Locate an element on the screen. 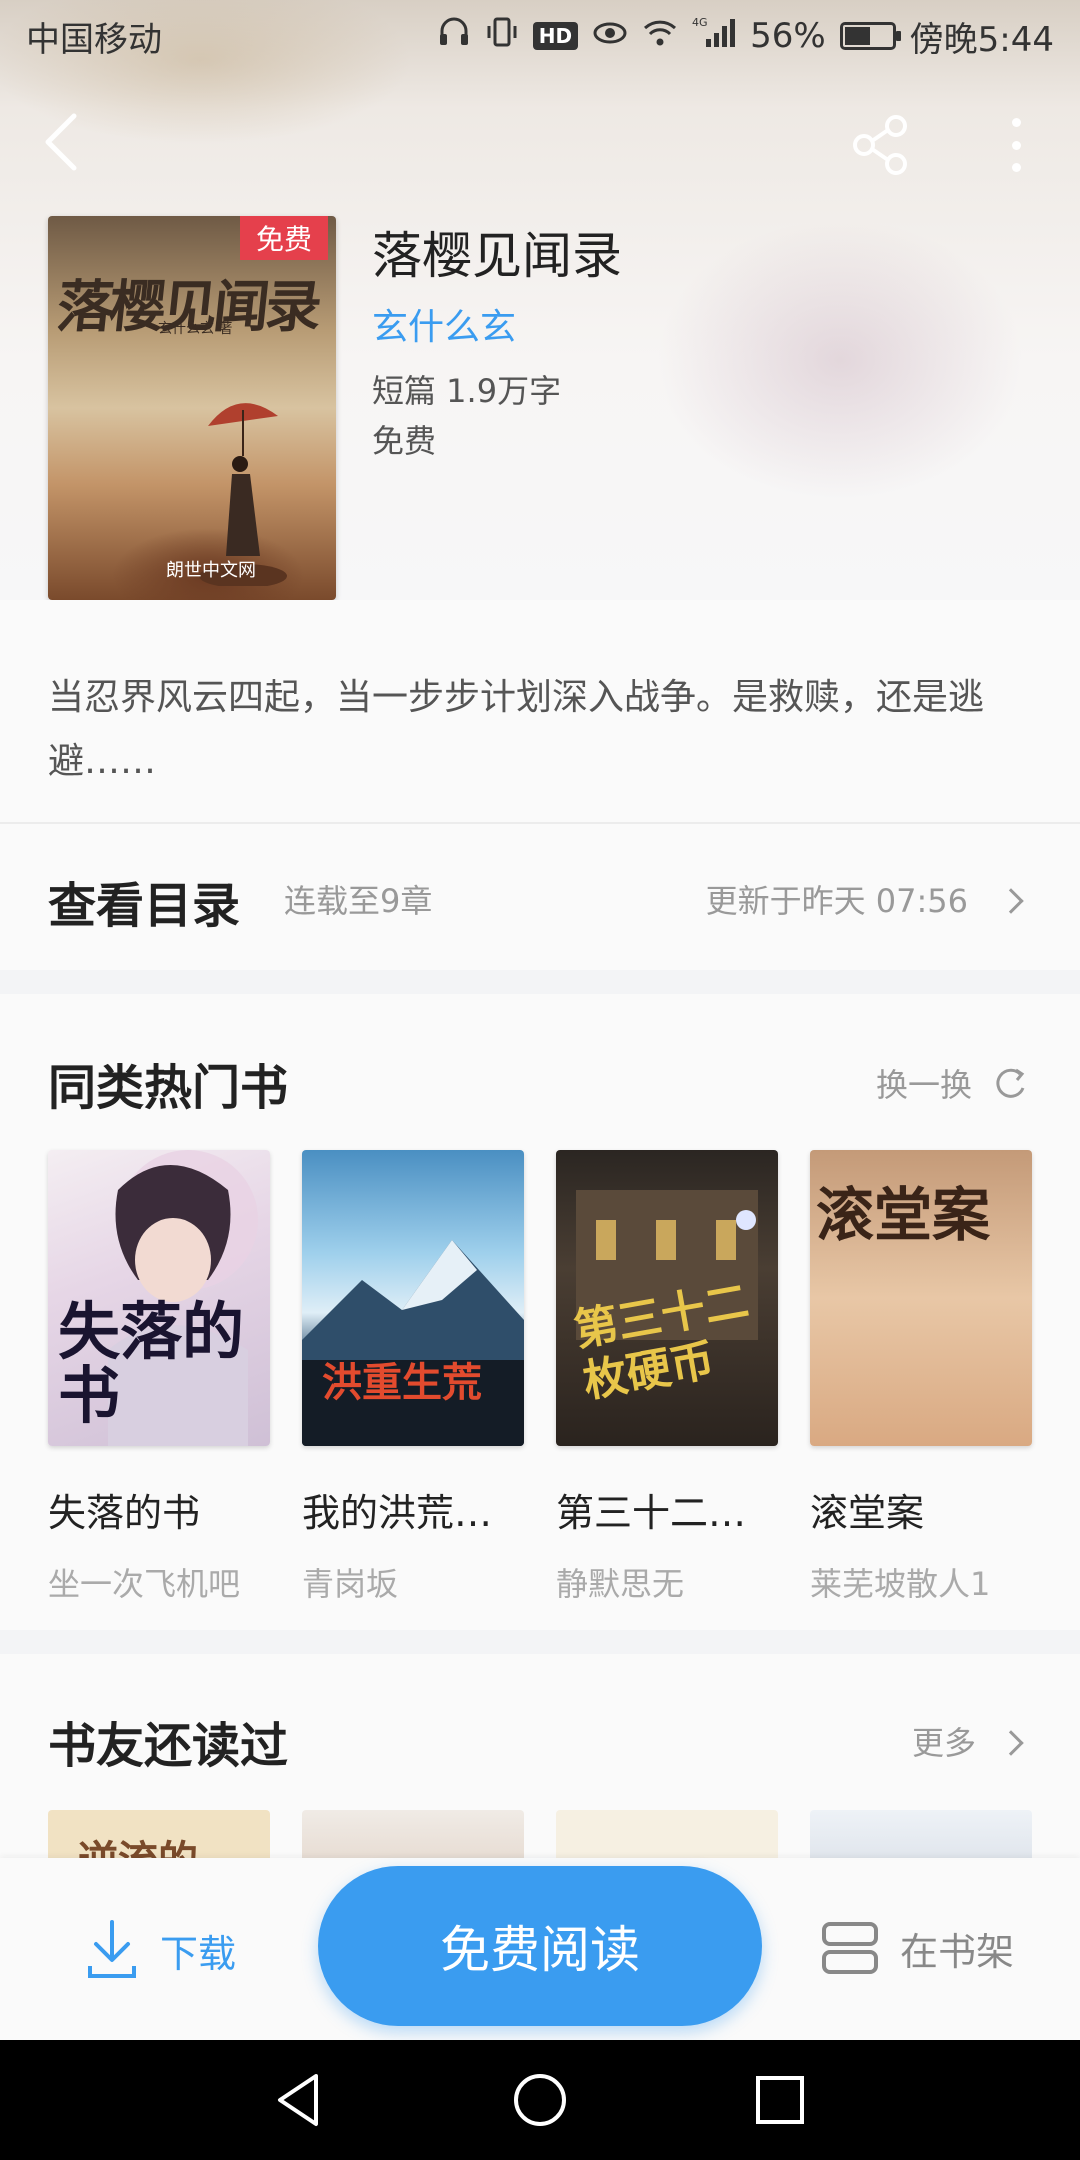  share-button is located at coordinates (881, 145).